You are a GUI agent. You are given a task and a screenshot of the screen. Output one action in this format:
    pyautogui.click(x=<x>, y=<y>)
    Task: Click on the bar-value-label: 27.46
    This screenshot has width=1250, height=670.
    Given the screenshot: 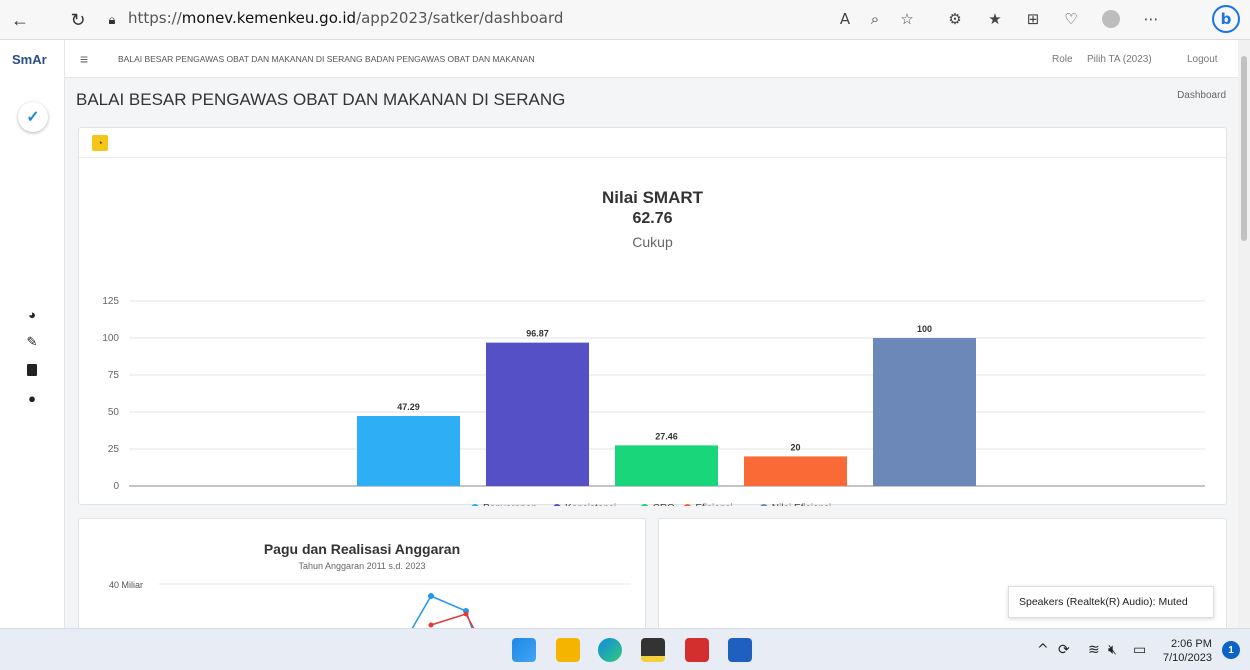 What is the action you would take?
    pyautogui.click(x=666, y=436)
    